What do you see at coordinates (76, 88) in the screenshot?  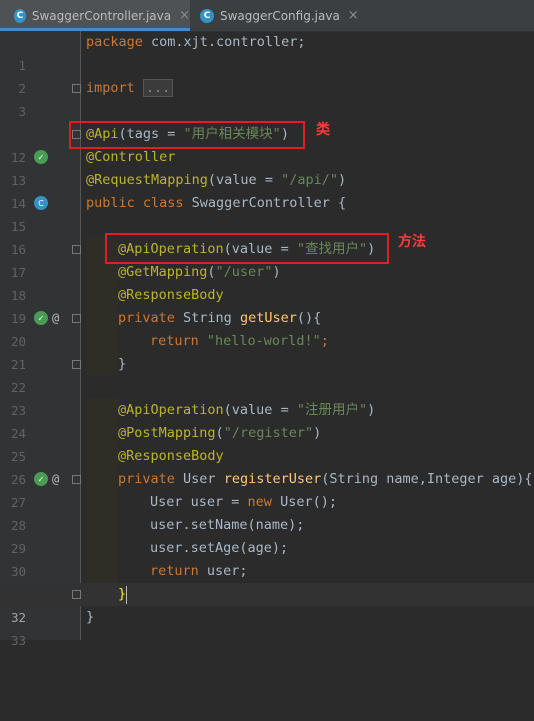 I see `fold-expand-icon` at bounding box center [76, 88].